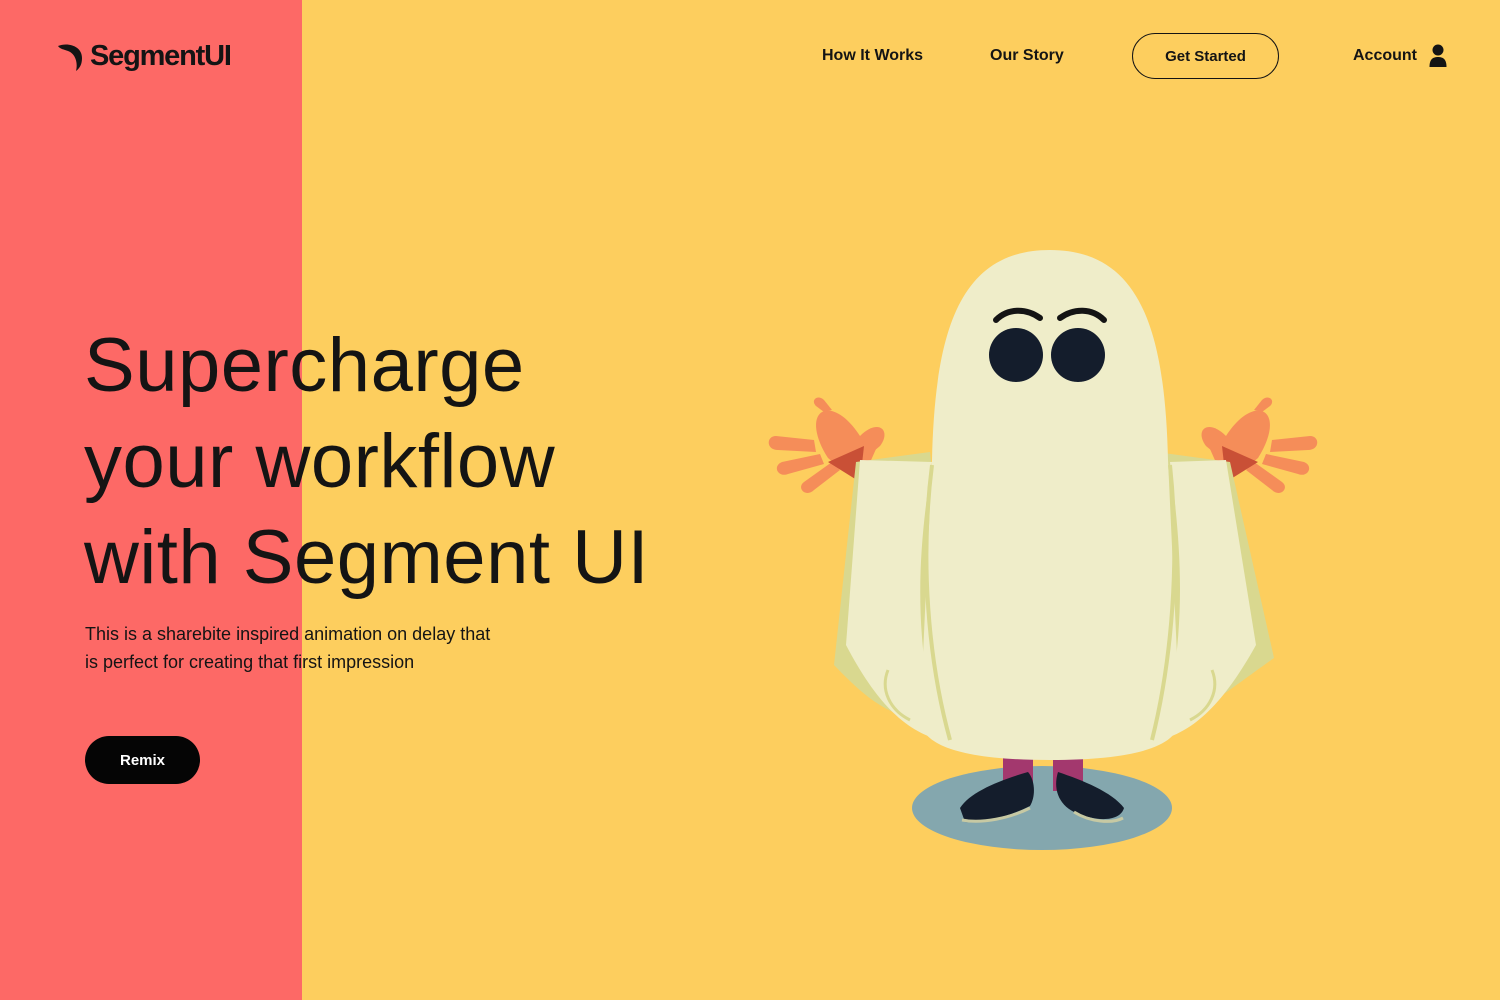 Image resolution: width=1500 pixels, height=1000 pixels. What do you see at coordinates (304, 365) in the screenshot?
I see `headline-line-1: Supercharge` at bounding box center [304, 365].